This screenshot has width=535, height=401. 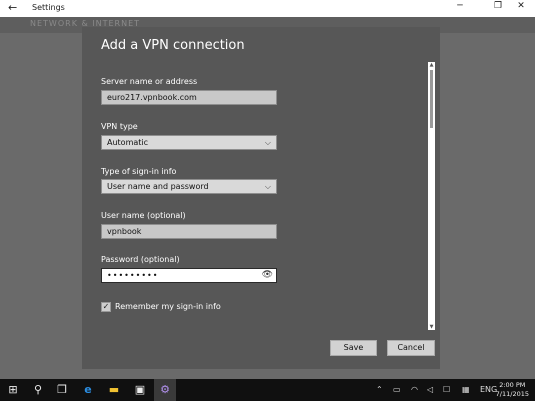 What do you see at coordinates (521, 6) in the screenshot?
I see `close-icon: ✕` at bounding box center [521, 6].